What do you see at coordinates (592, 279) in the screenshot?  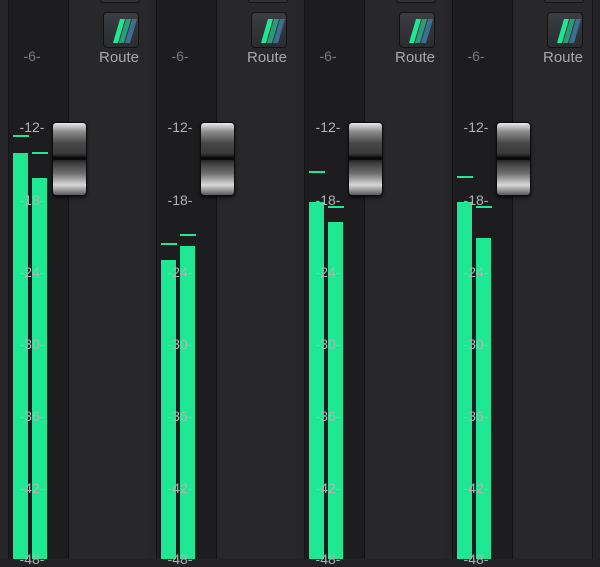 I see `strip-divider` at bounding box center [592, 279].